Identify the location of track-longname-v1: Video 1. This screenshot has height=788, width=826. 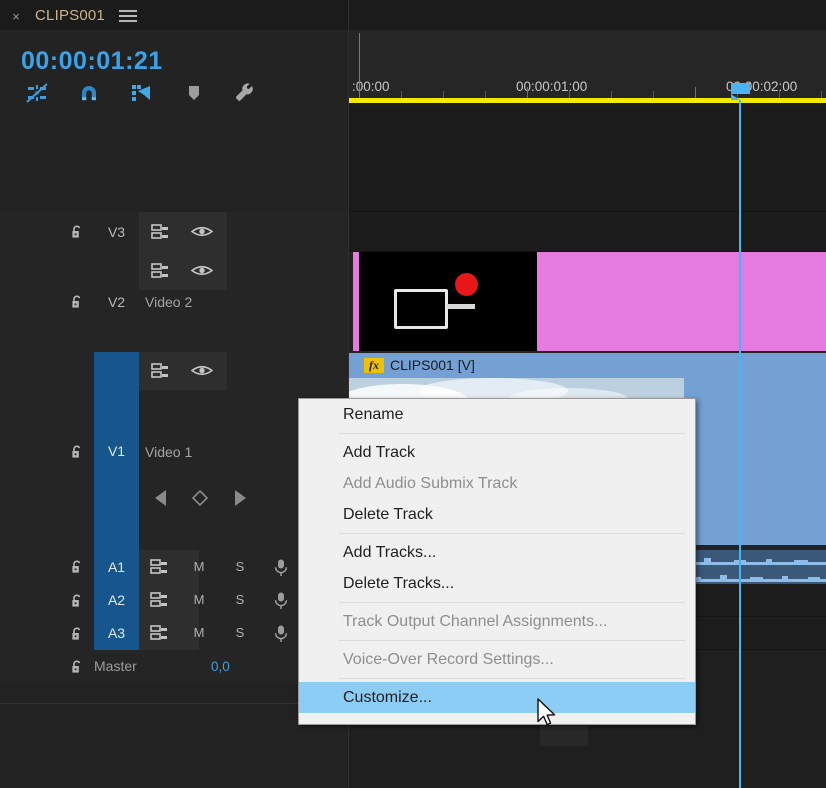
(169, 452).